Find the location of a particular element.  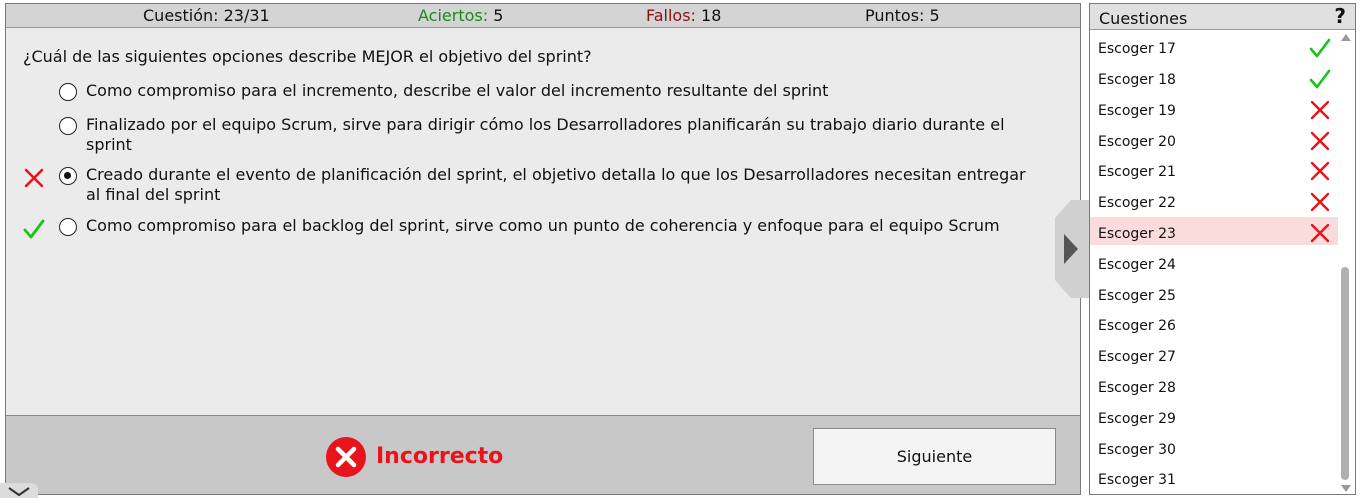

question-item-label: Escoger 28 is located at coordinates (1137, 388).